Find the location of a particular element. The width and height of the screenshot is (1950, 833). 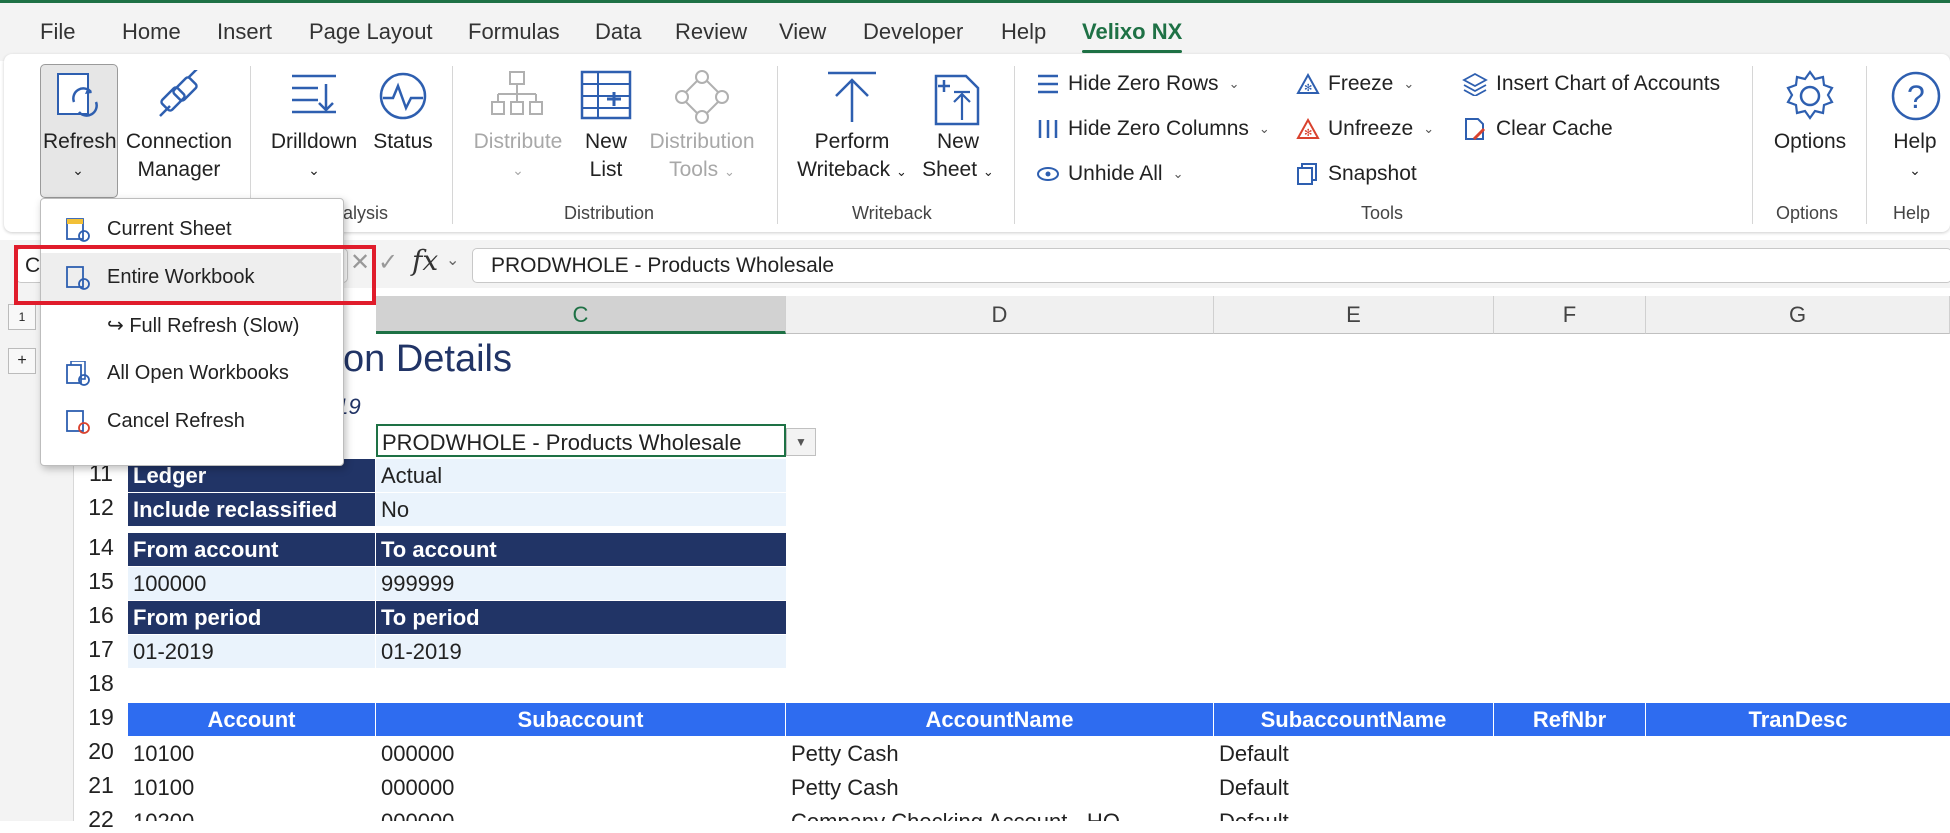

branch-cell-selected: PRODWHOLE - Products Wholesale is located at coordinates (581, 440).